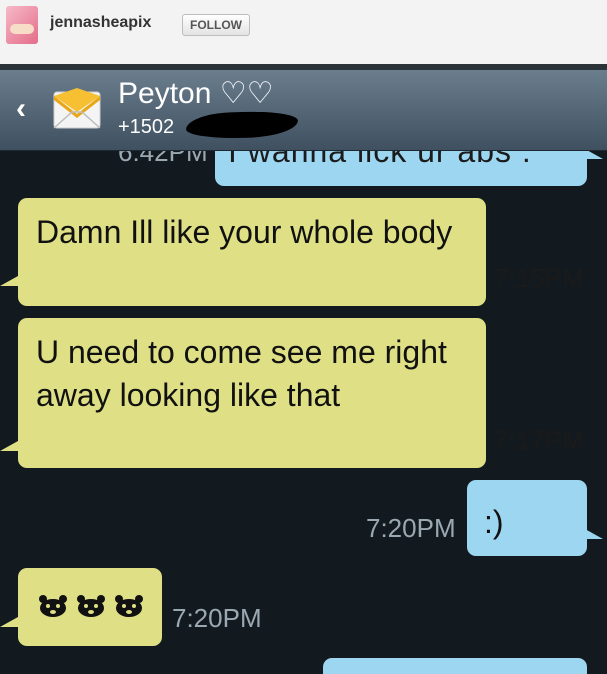  I want to click on envelope-icon, so click(77, 108).